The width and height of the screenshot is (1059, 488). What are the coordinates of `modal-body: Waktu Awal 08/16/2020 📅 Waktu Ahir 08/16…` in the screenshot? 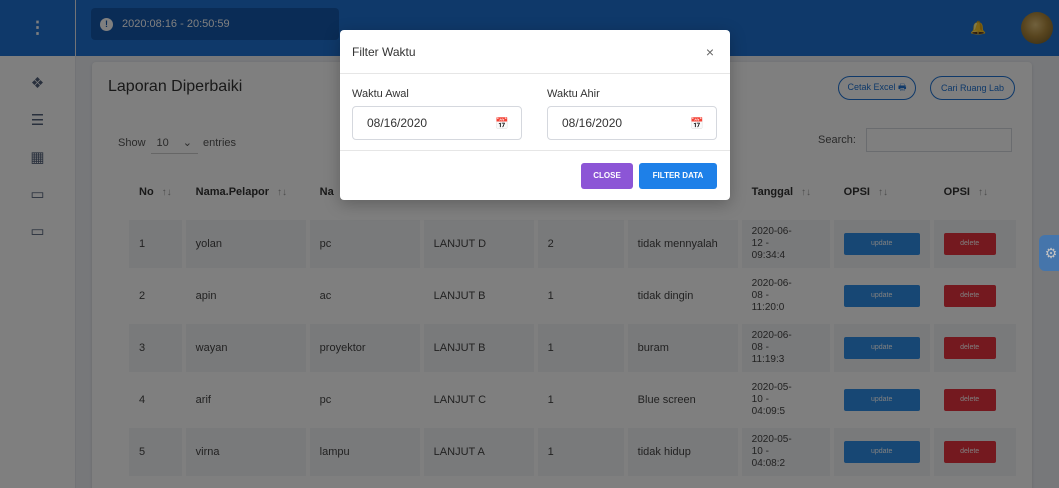 It's located at (535, 112).